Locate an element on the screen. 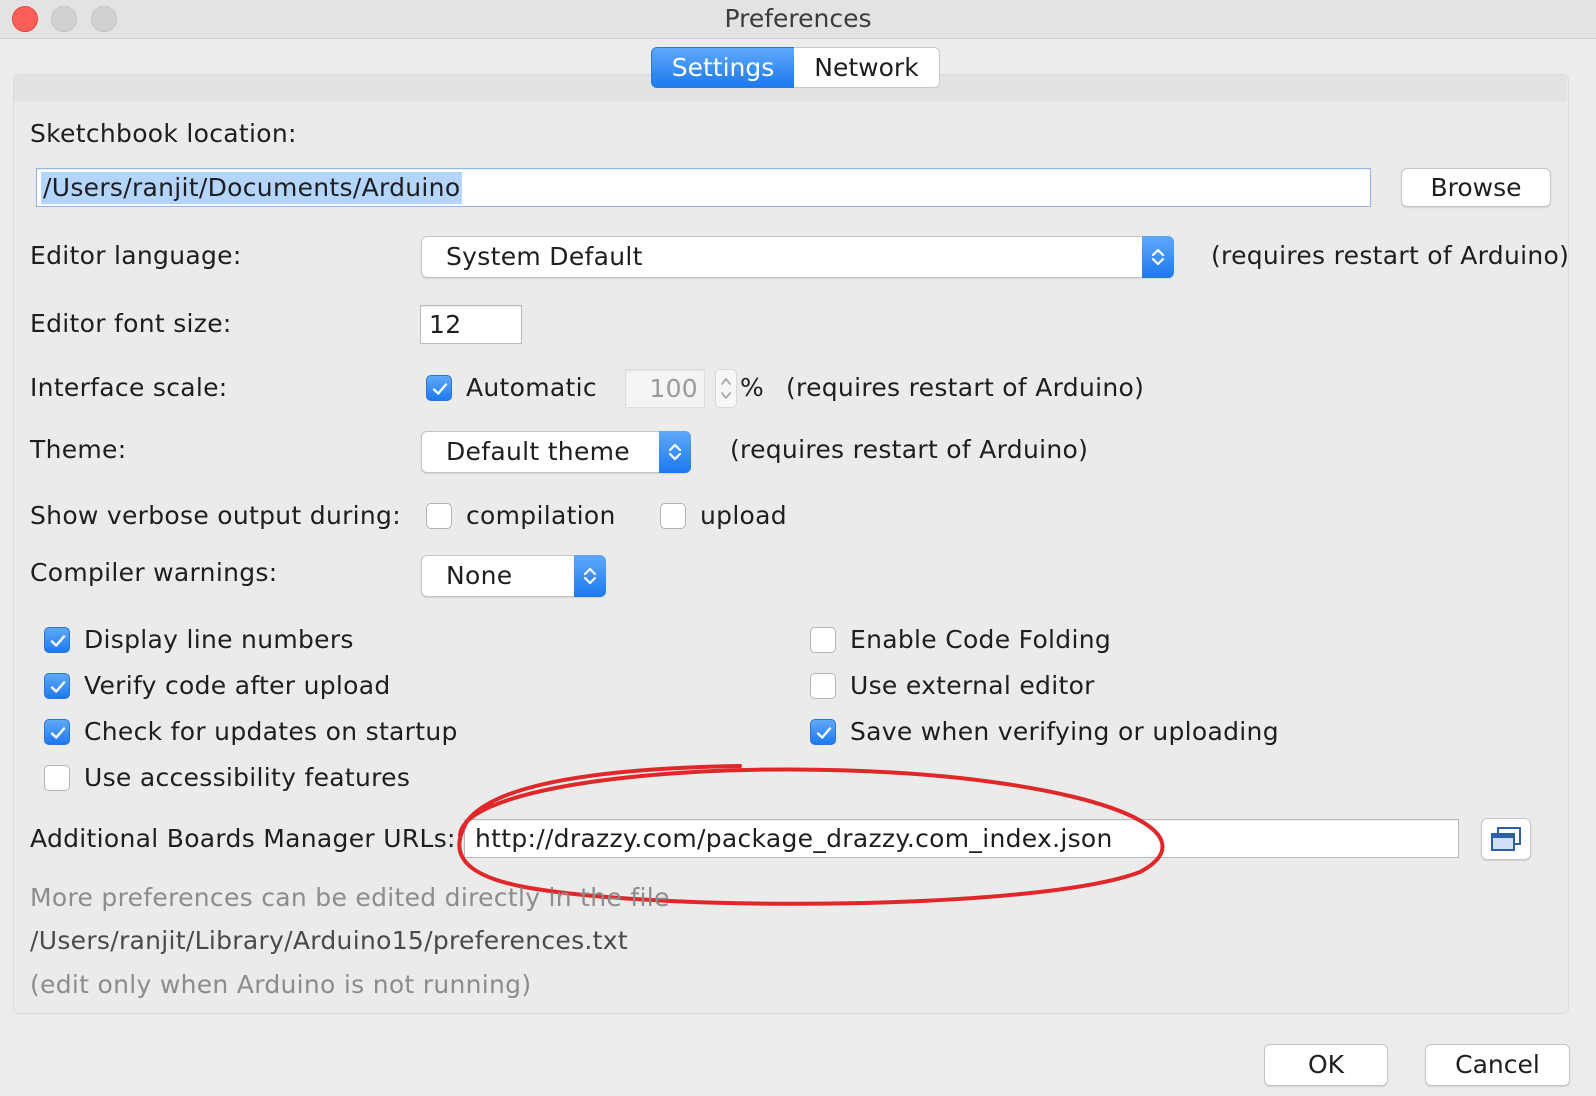 The height and width of the screenshot is (1096, 1596). verbose-upload-label: upload is located at coordinates (743, 515).